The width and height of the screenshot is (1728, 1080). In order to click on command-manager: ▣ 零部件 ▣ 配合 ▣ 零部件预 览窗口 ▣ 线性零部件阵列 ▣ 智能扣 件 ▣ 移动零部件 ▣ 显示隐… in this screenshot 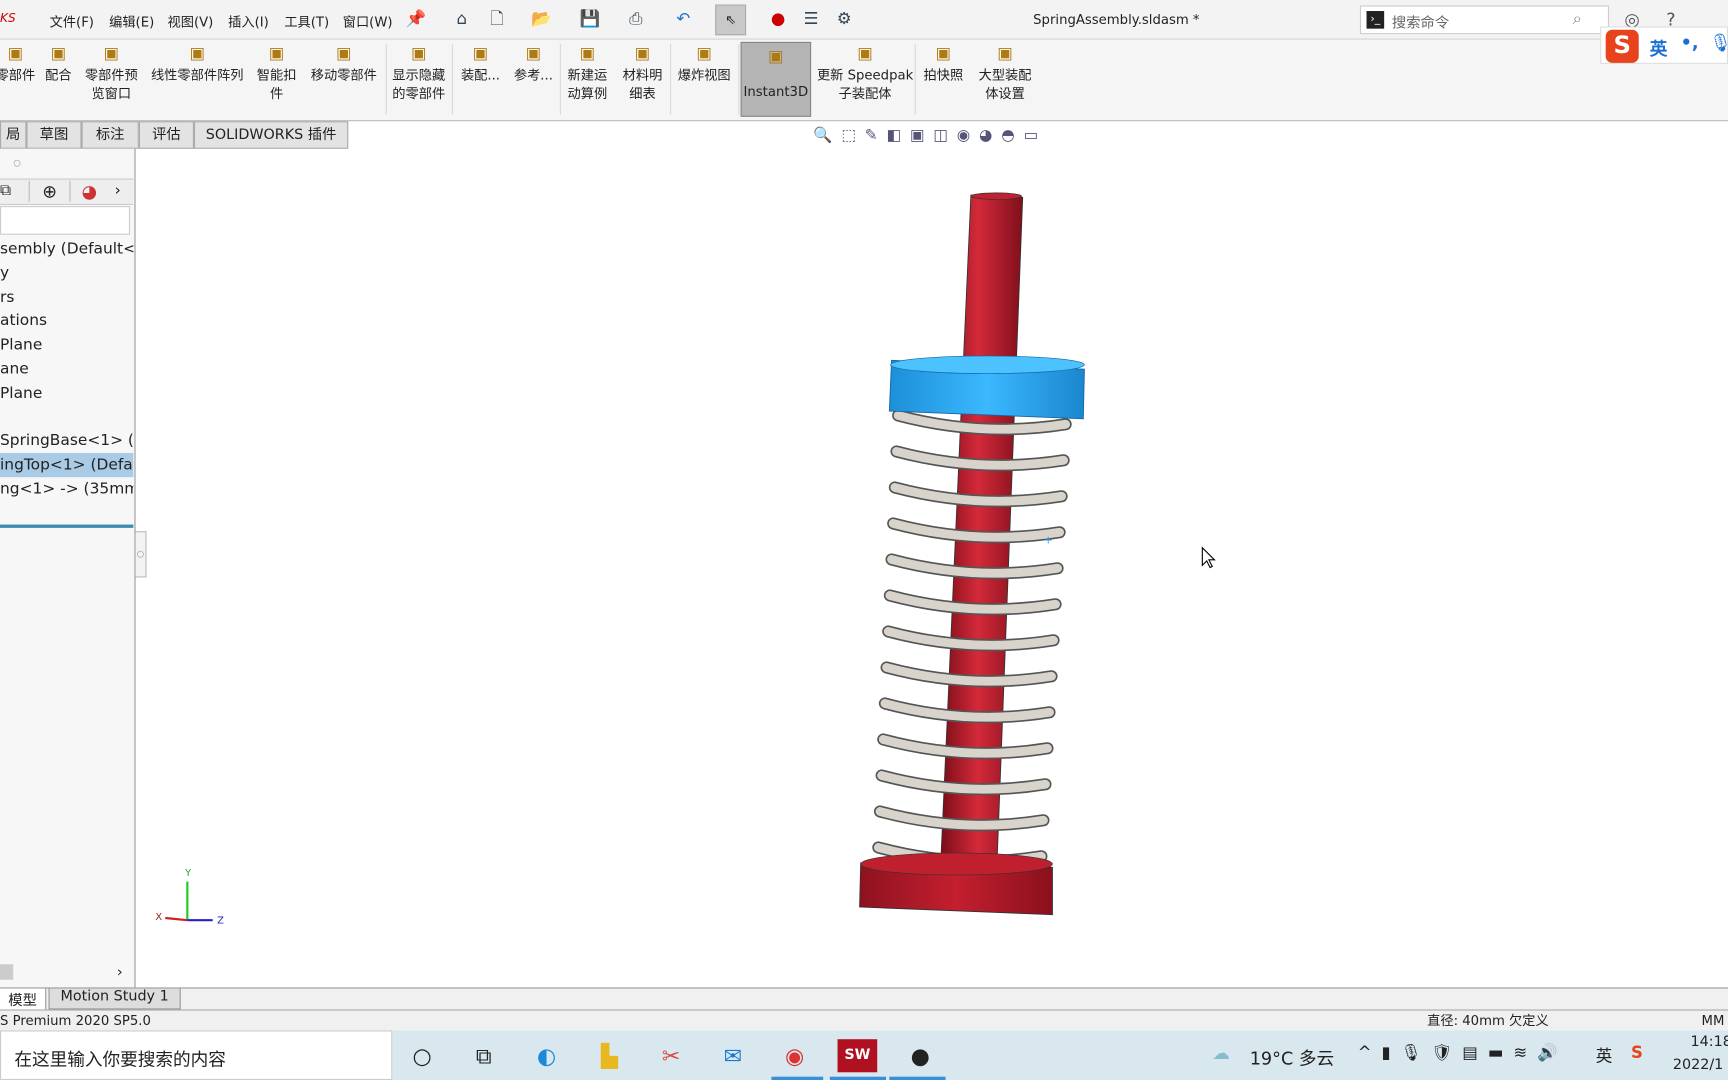, I will do `click(864, 80)`.